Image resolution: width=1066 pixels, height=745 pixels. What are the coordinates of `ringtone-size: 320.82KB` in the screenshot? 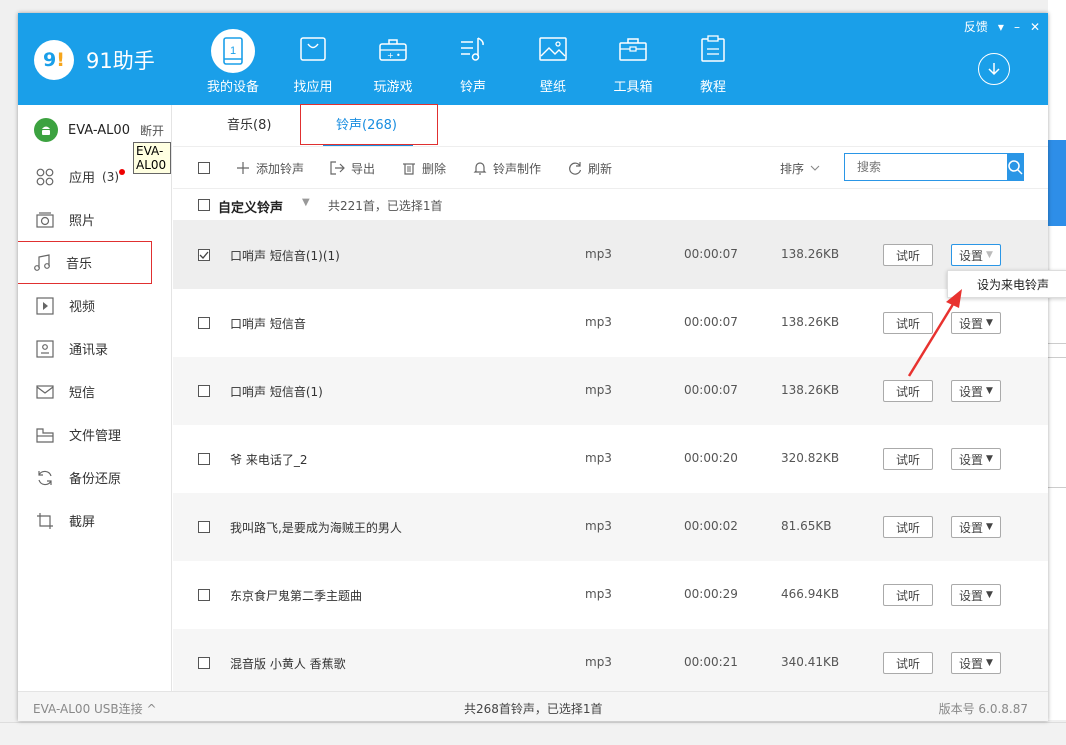 It's located at (810, 458).